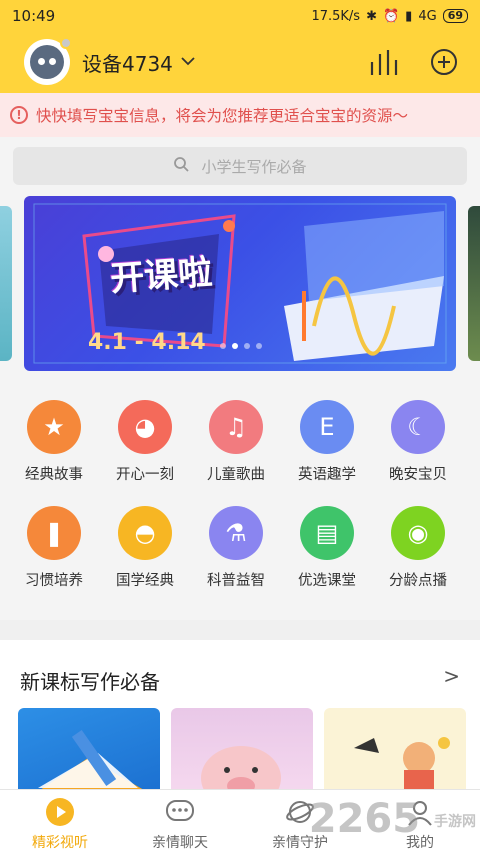  I want to click on study-illustration, so click(402, 767).